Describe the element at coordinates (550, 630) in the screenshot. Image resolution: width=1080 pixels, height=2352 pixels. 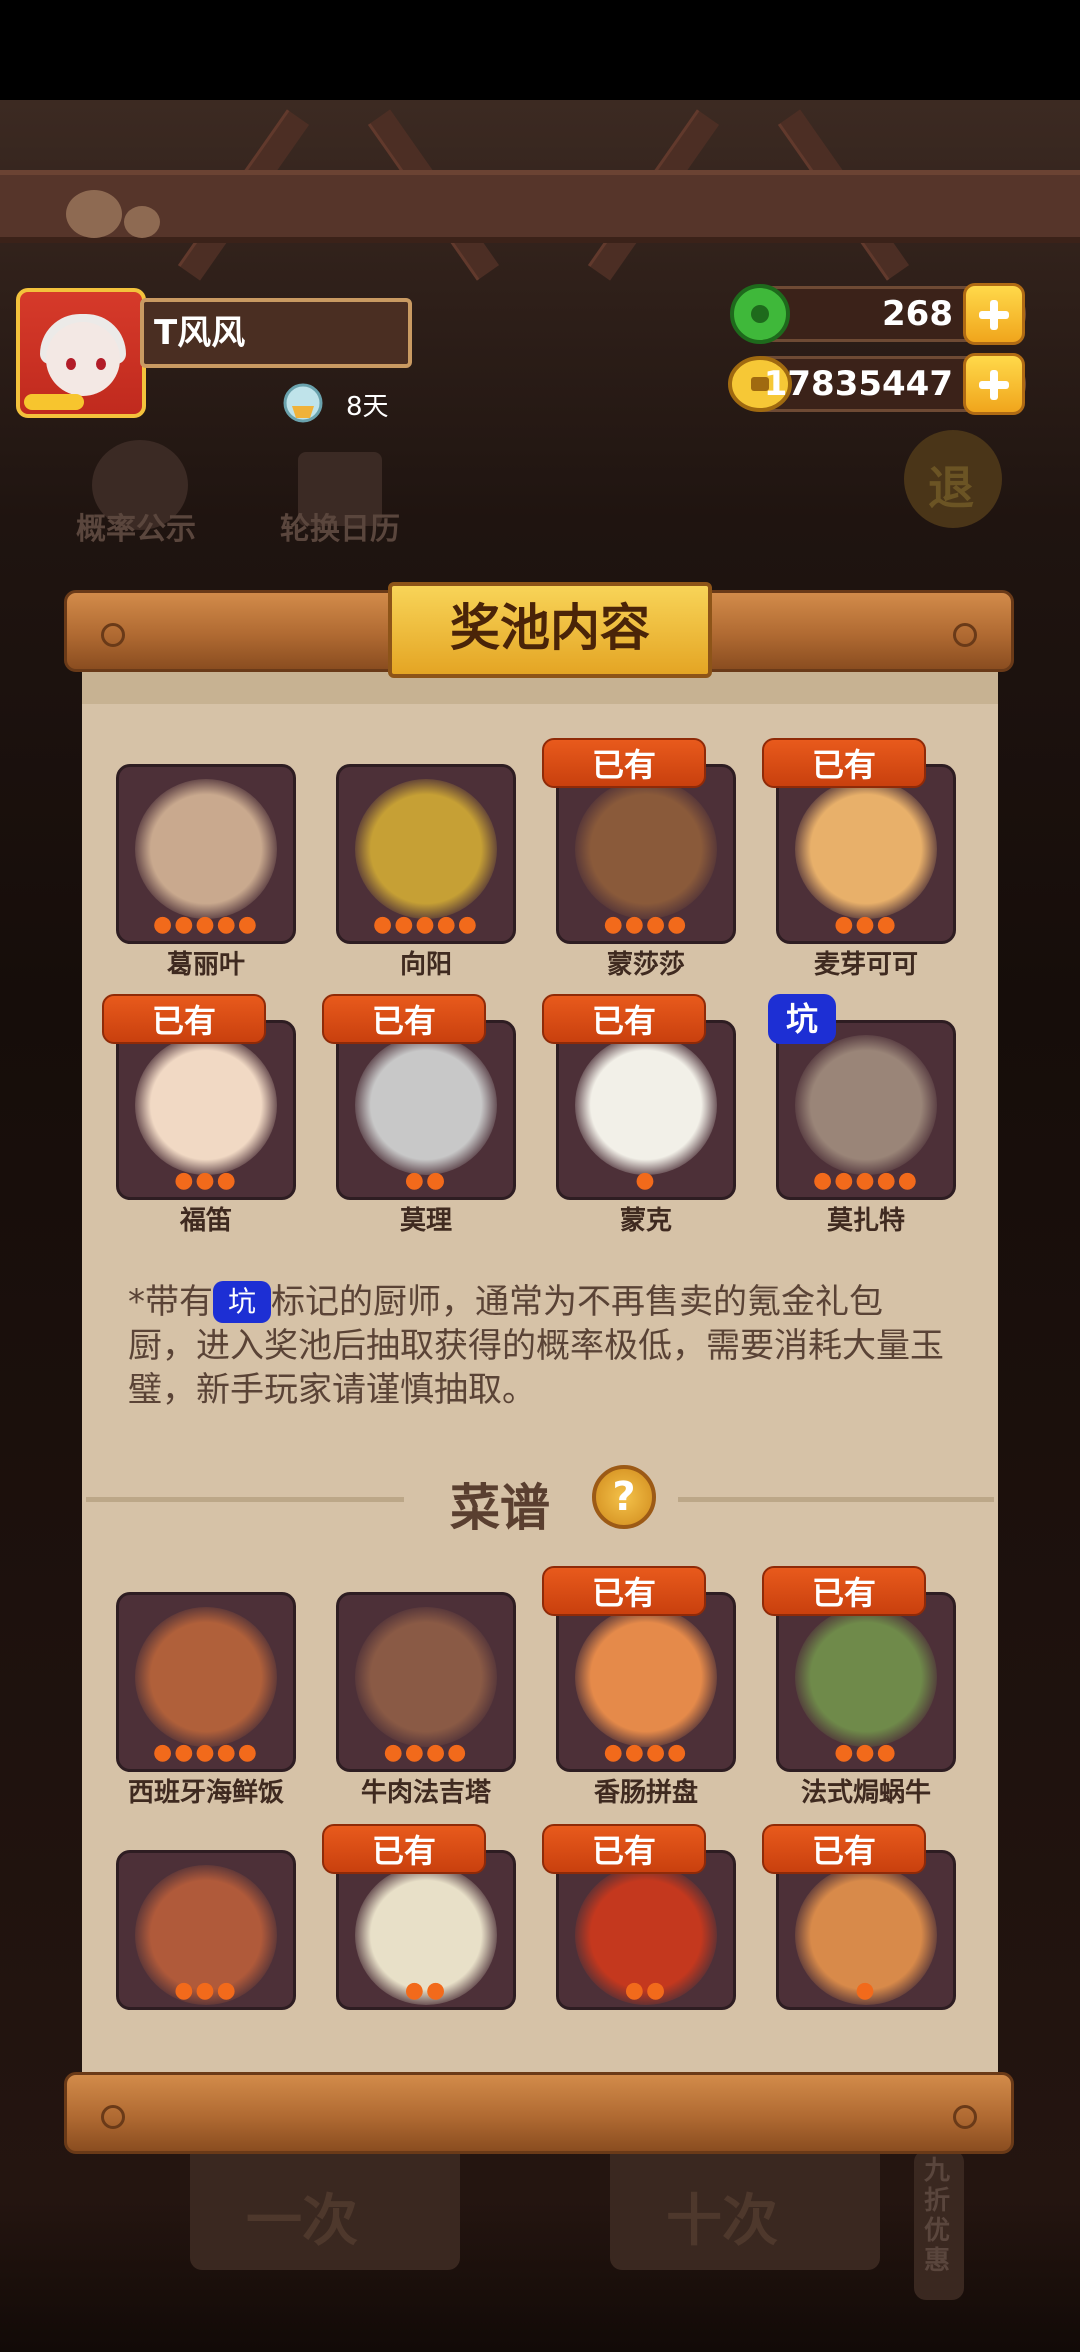
I see `modal-title: 奖池内容` at that location.